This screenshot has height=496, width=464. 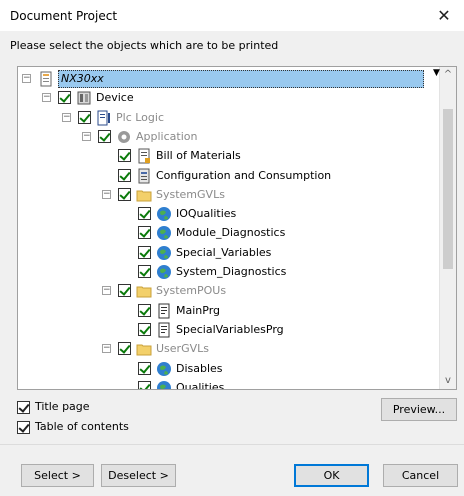 I want to click on title-page-label: Title page, so click(x=62, y=406).